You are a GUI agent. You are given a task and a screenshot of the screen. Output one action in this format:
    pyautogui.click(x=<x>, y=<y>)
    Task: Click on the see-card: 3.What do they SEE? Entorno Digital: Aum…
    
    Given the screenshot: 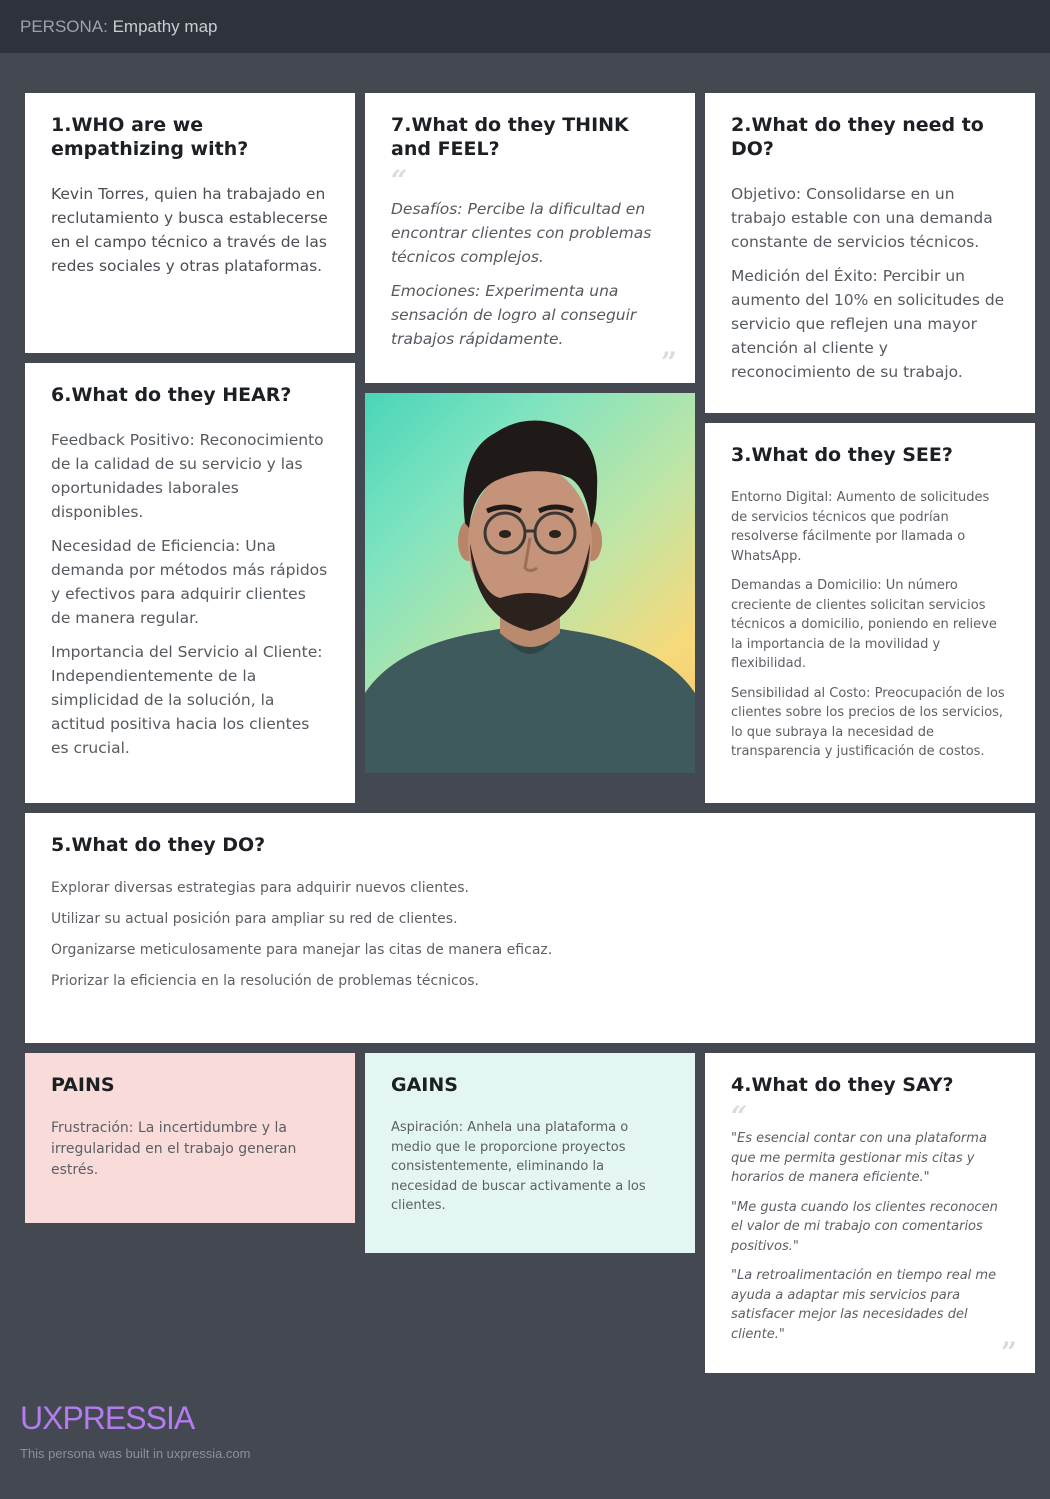 What is the action you would take?
    pyautogui.click(x=870, y=613)
    